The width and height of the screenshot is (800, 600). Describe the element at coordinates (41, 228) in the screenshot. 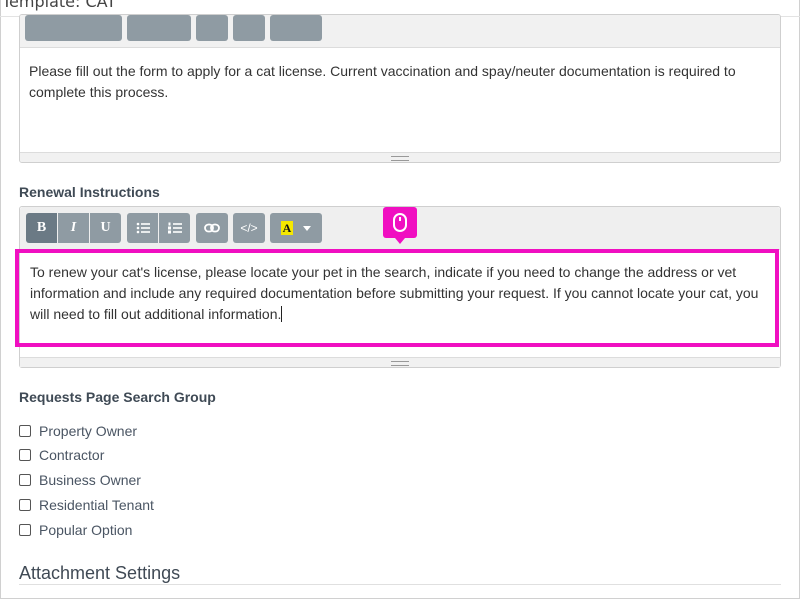

I see `bold-button: B` at that location.